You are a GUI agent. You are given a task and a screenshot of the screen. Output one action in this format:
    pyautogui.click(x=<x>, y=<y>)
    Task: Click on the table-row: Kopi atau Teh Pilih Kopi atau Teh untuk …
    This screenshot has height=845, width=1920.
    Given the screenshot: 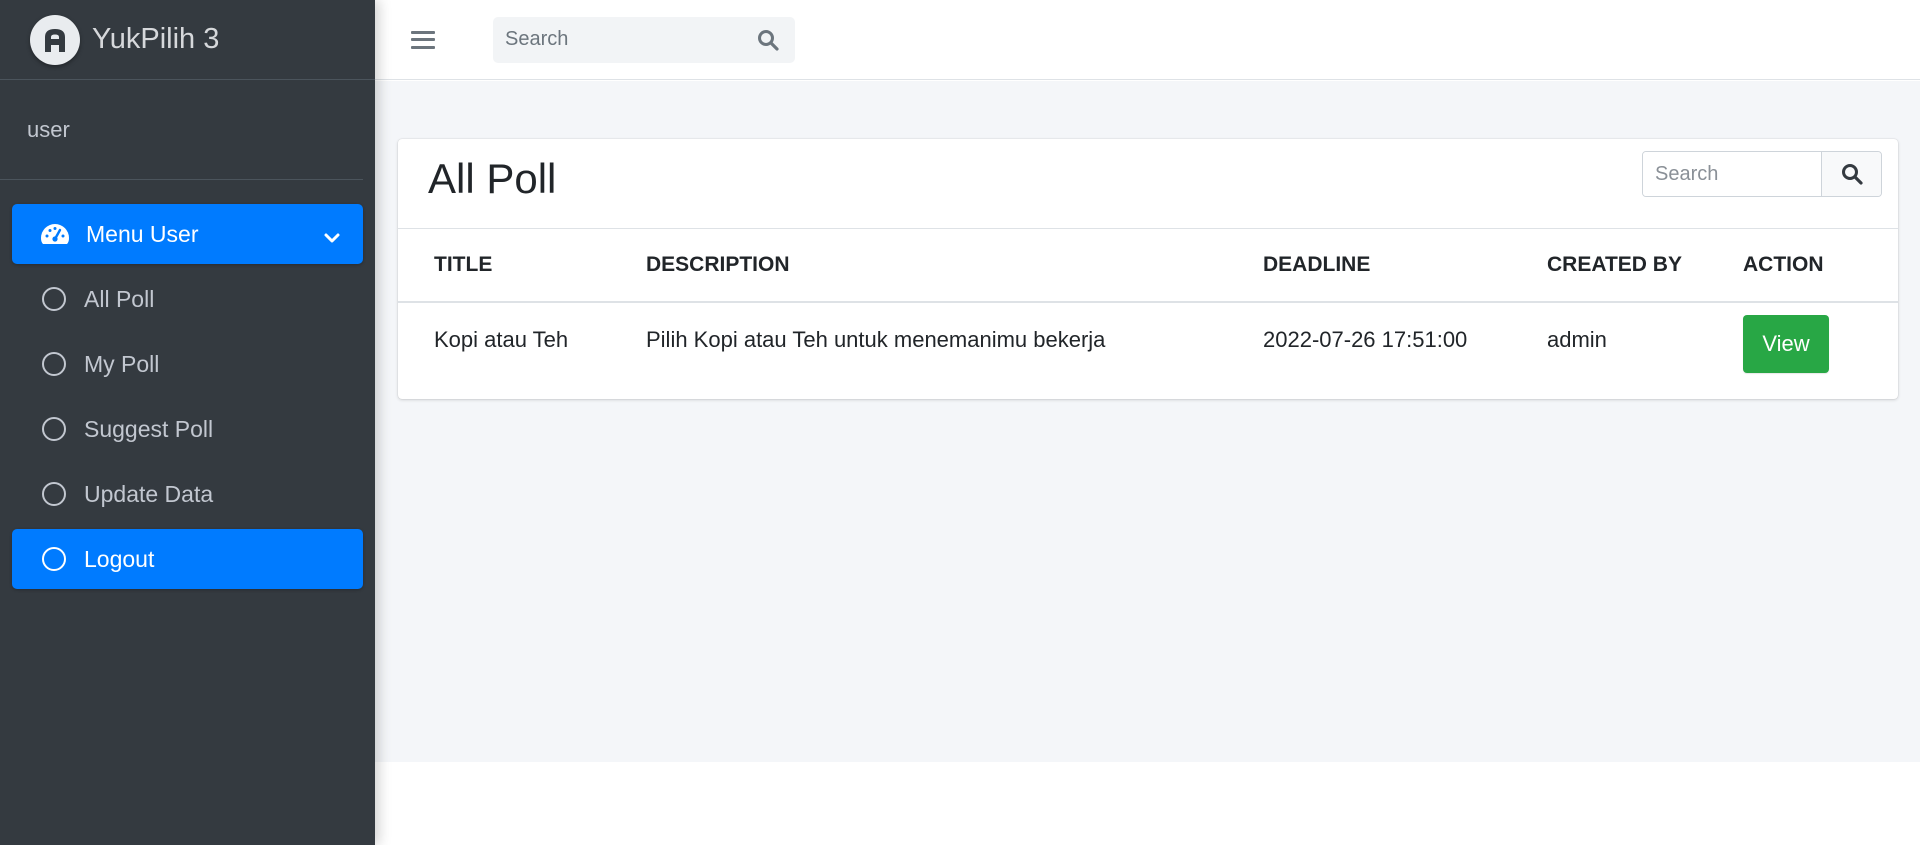 What is the action you would take?
    pyautogui.click(x=1148, y=349)
    